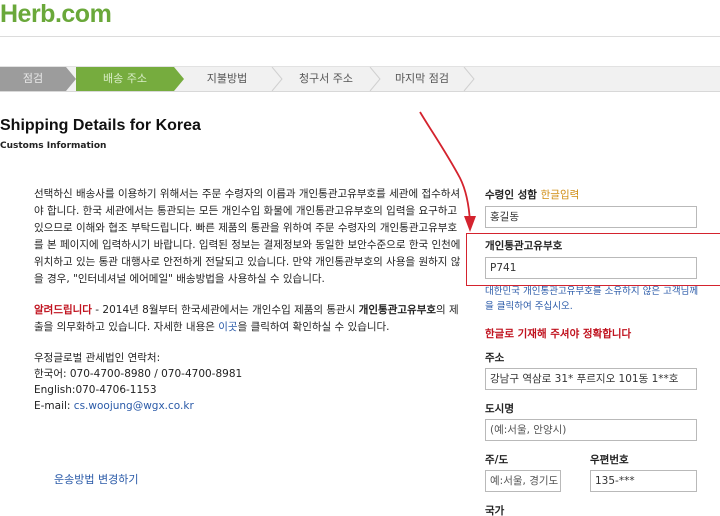 Image resolution: width=720 pixels, height=516 pixels. Describe the element at coordinates (179, 79) in the screenshot. I see `step-shipping-arrow` at that location.